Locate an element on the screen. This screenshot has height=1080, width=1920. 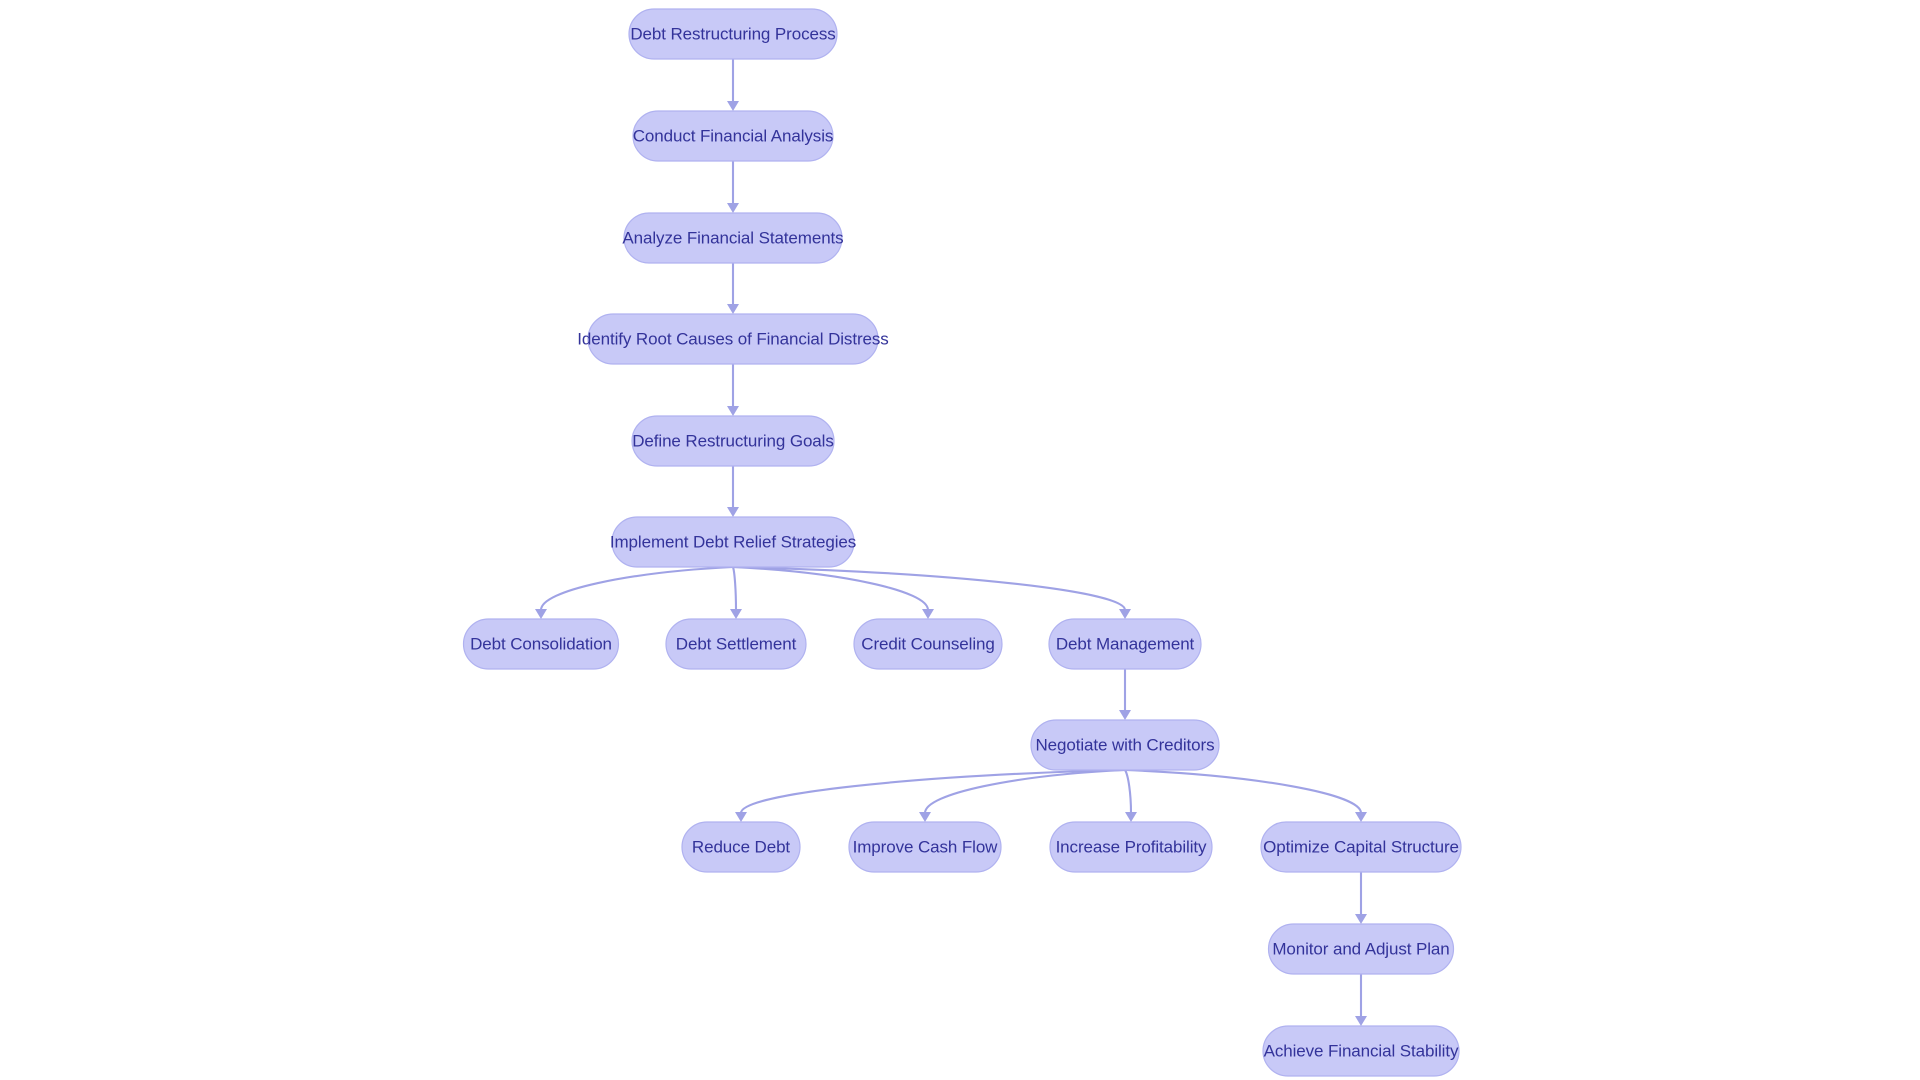
edge-analyze-financial-statements-to-identify-root-causes-of-financial-distress is located at coordinates (733, 288).